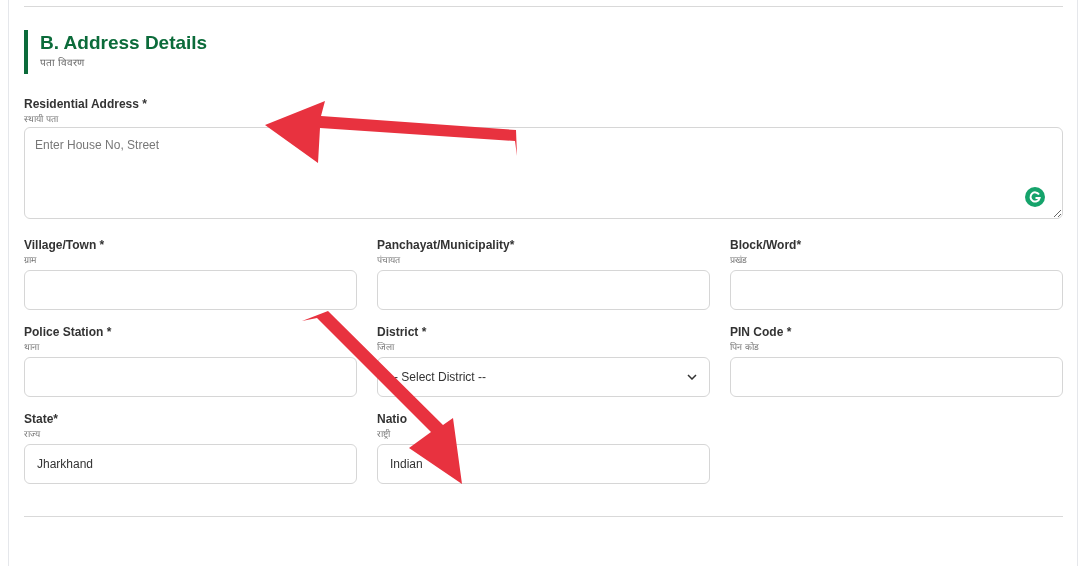  I want to click on field-label: Natio, so click(392, 419).